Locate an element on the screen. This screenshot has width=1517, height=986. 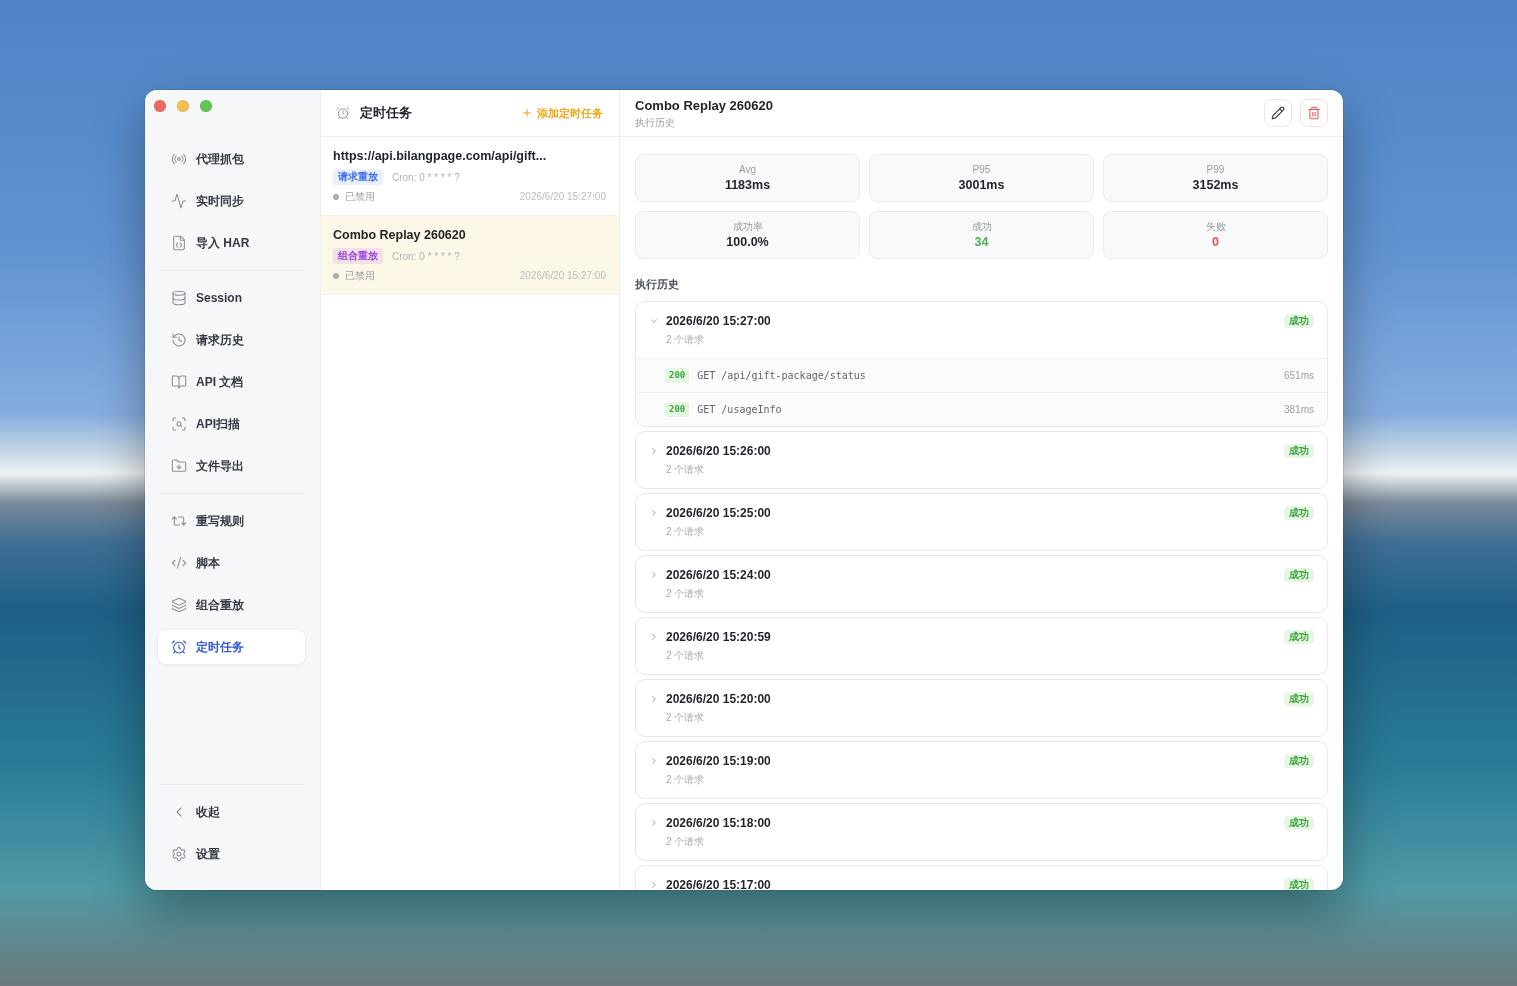
stat-value: 34 is located at coordinates (981, 241).